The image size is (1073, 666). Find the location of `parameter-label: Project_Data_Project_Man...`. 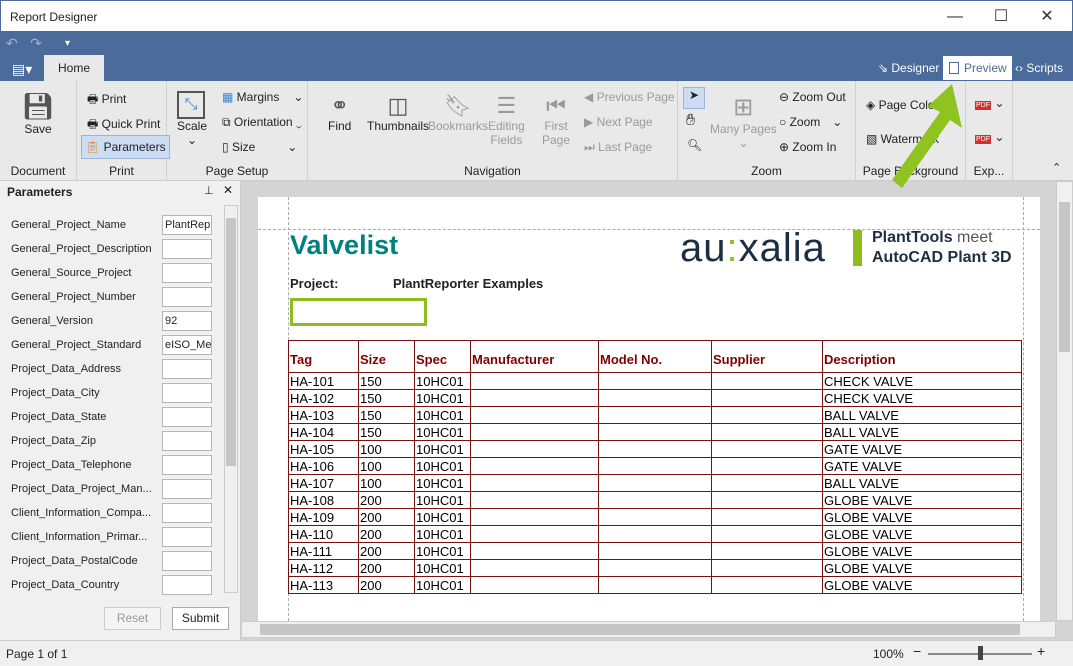

parameter-label: Project_Data_Project_Man... is located at coordinates (81, 489).